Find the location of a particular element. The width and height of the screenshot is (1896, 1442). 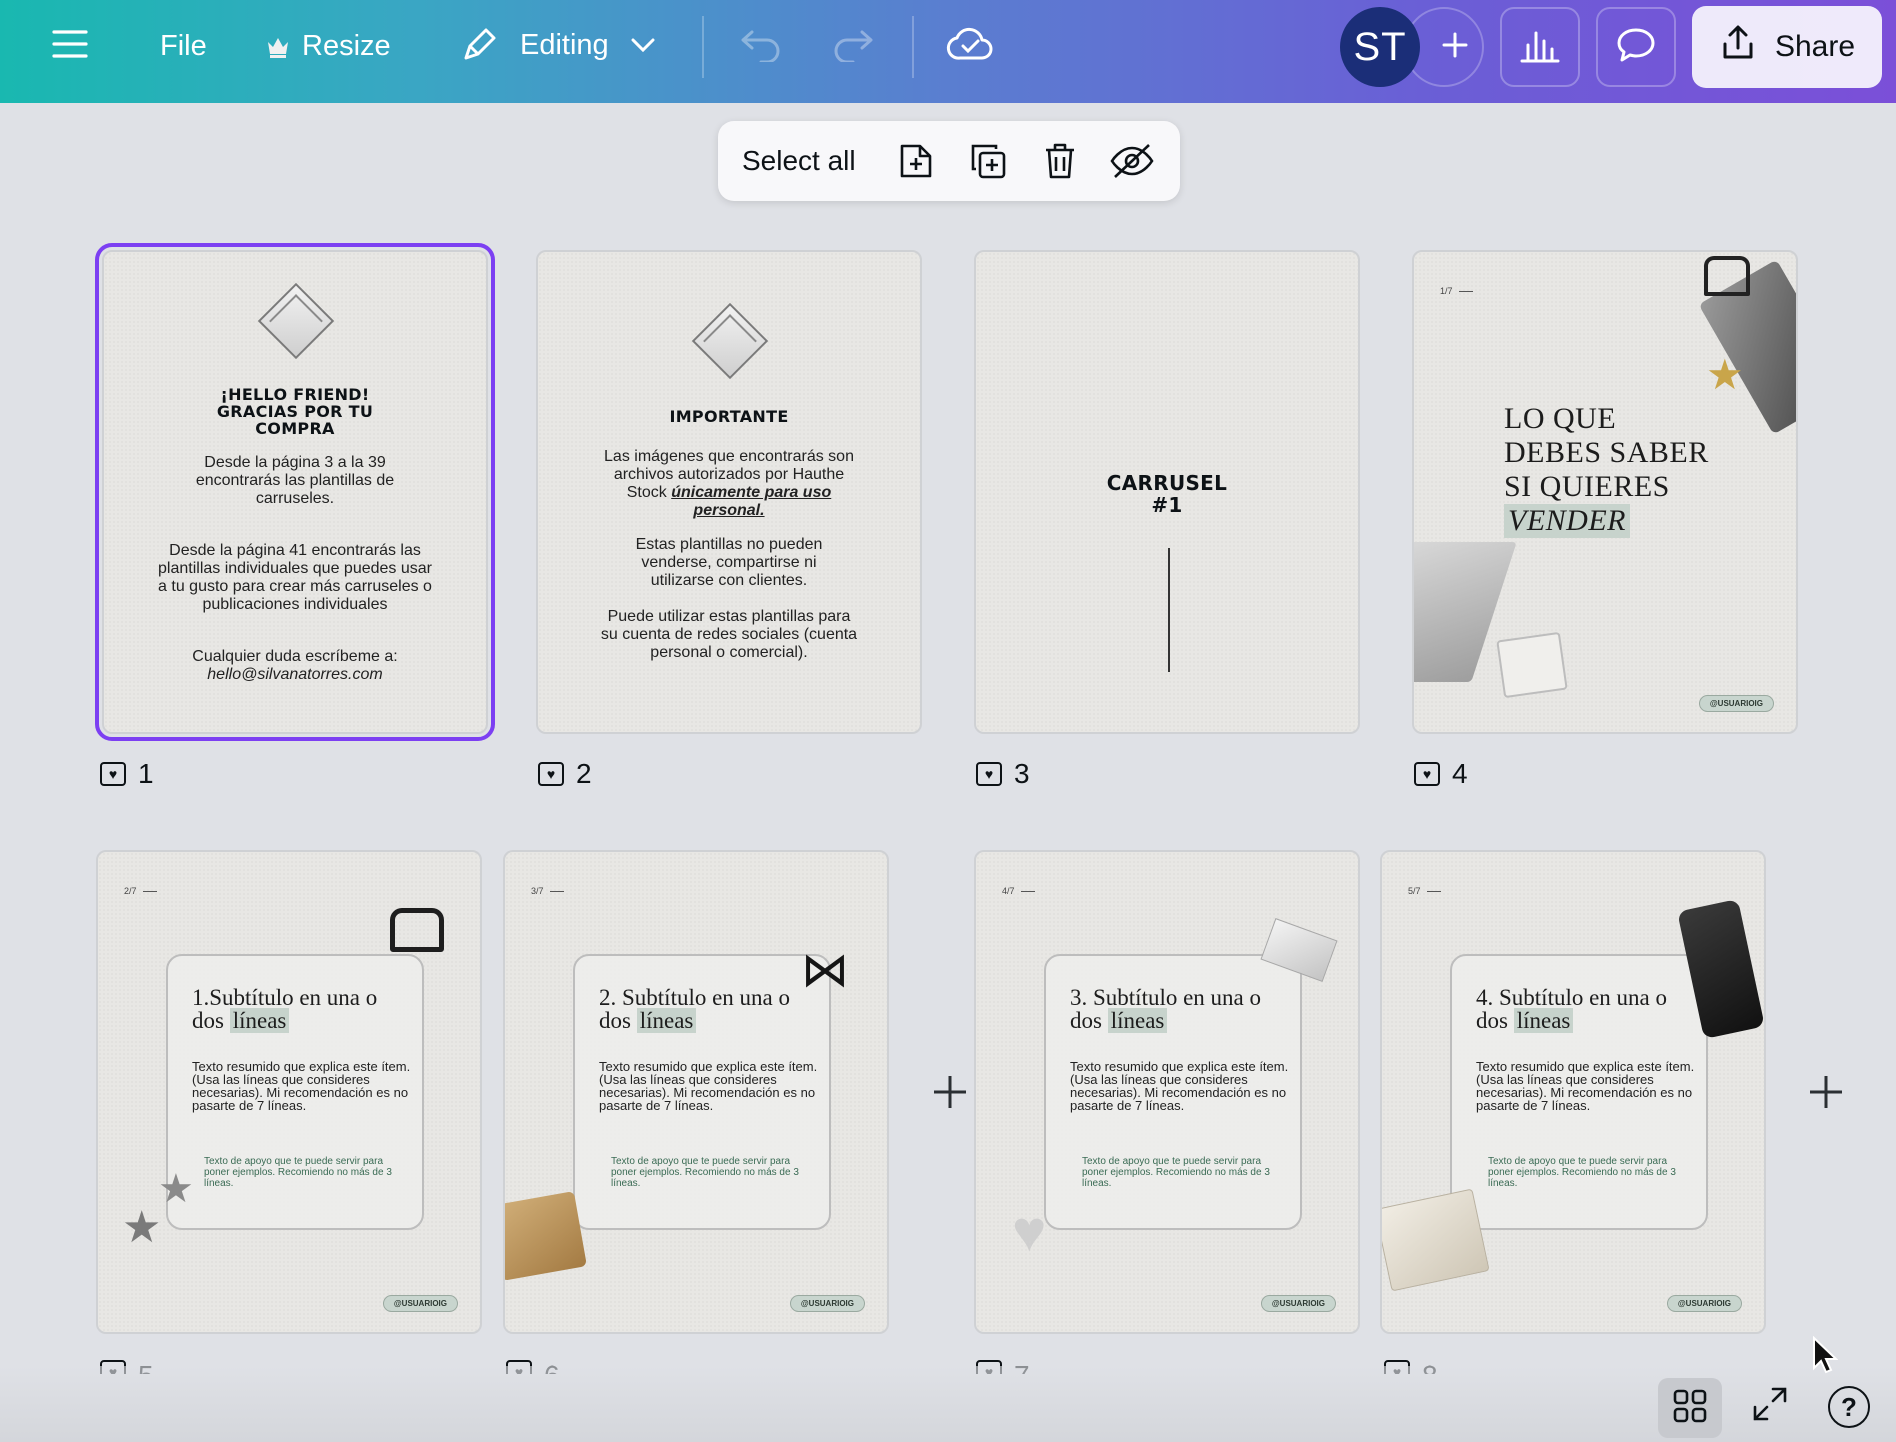

plus-icon is located at coordinates (1455, 47).